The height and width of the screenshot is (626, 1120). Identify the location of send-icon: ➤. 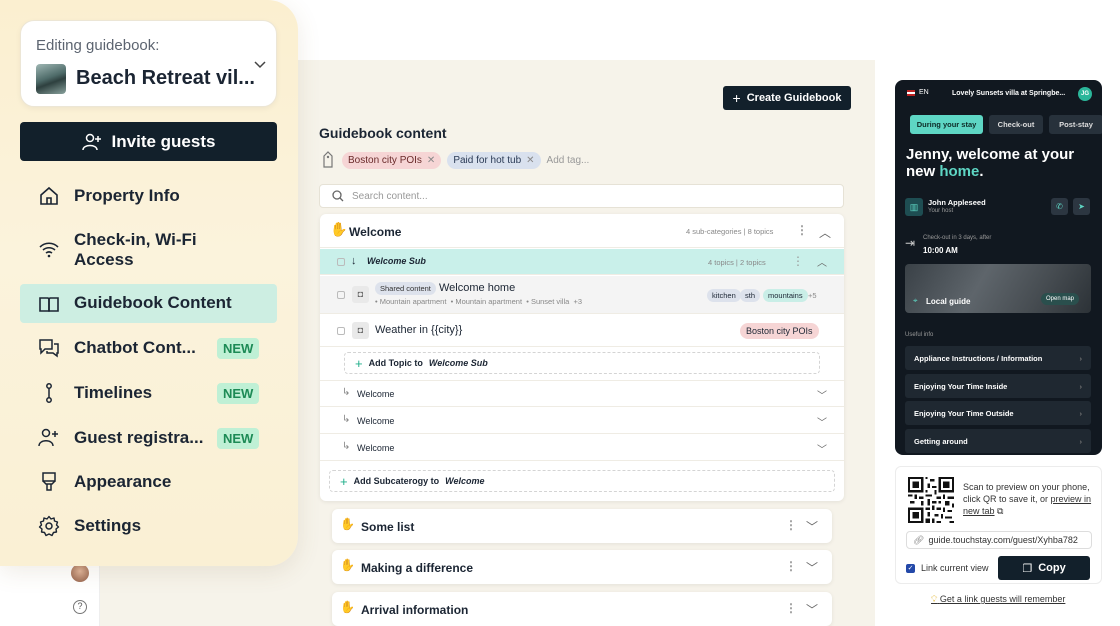
(1081, 206).